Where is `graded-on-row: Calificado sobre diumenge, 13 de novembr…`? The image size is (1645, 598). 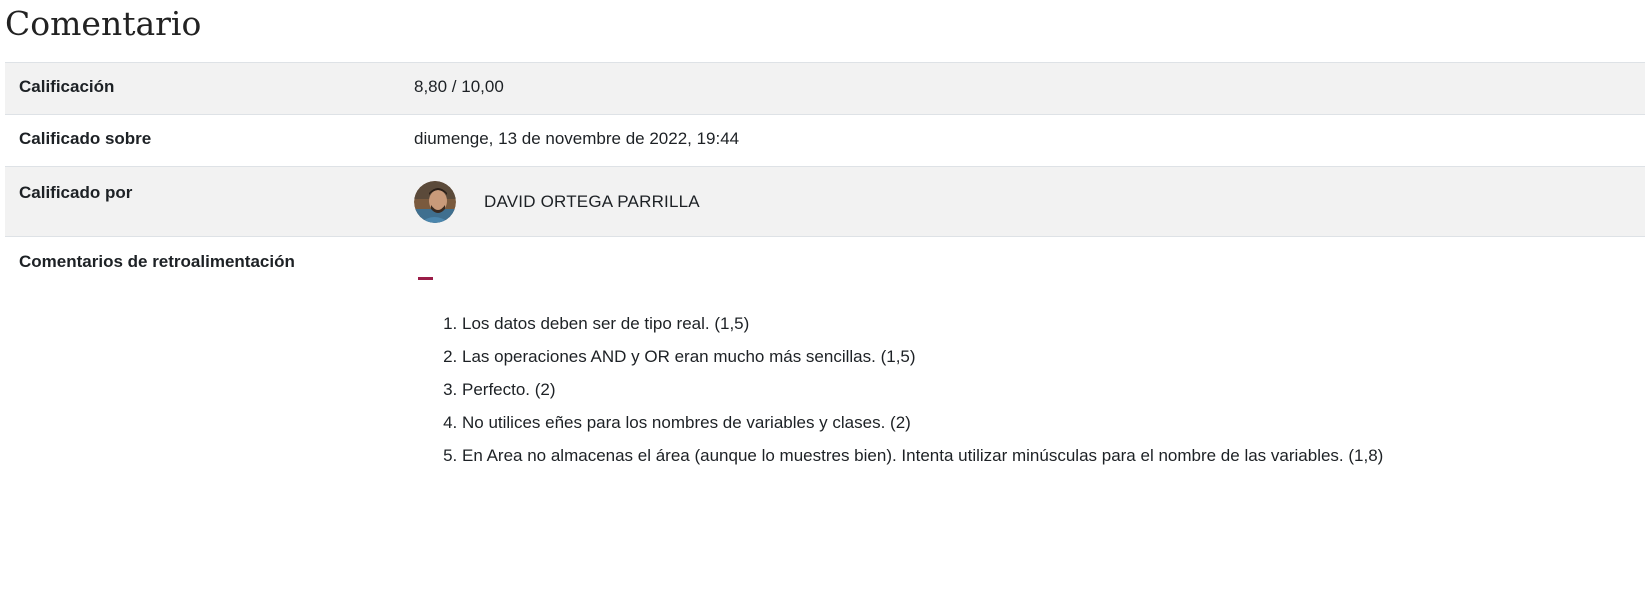 graded-on-row: Calificado sobre diumenge, 13 de novembr… is located at coordinates (825, 140).